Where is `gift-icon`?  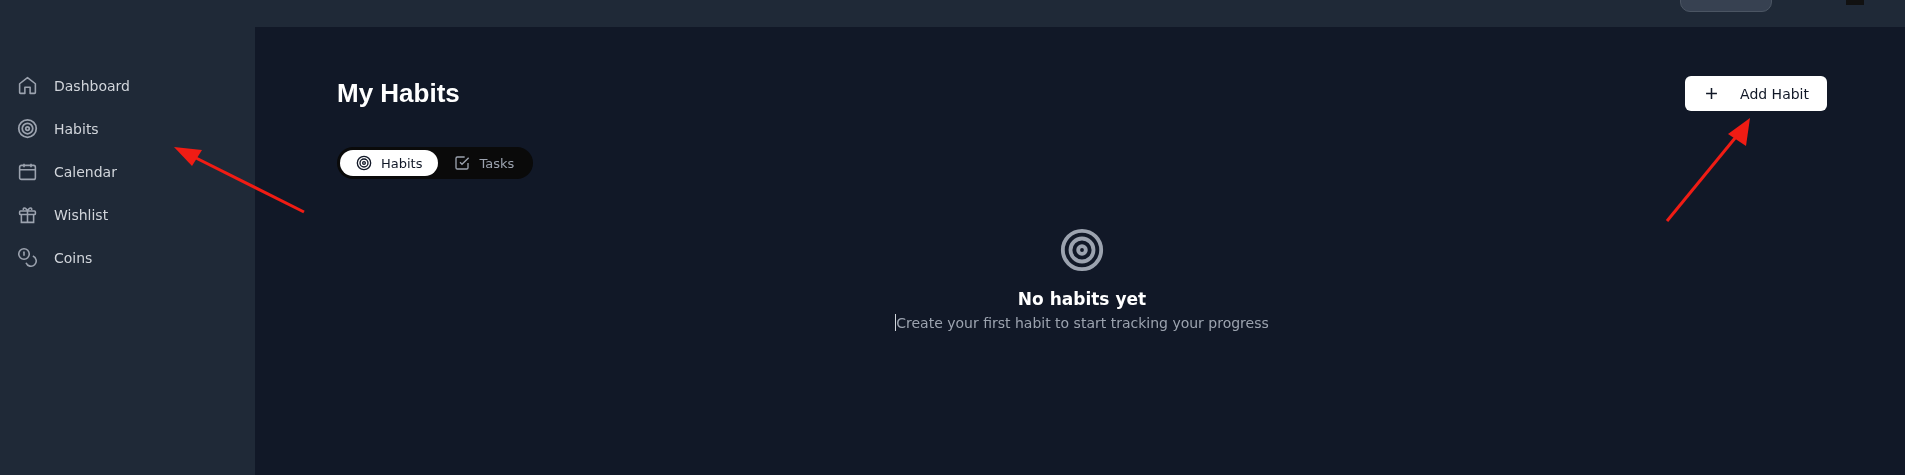
gift-icon is located at coordinates (27, 214).